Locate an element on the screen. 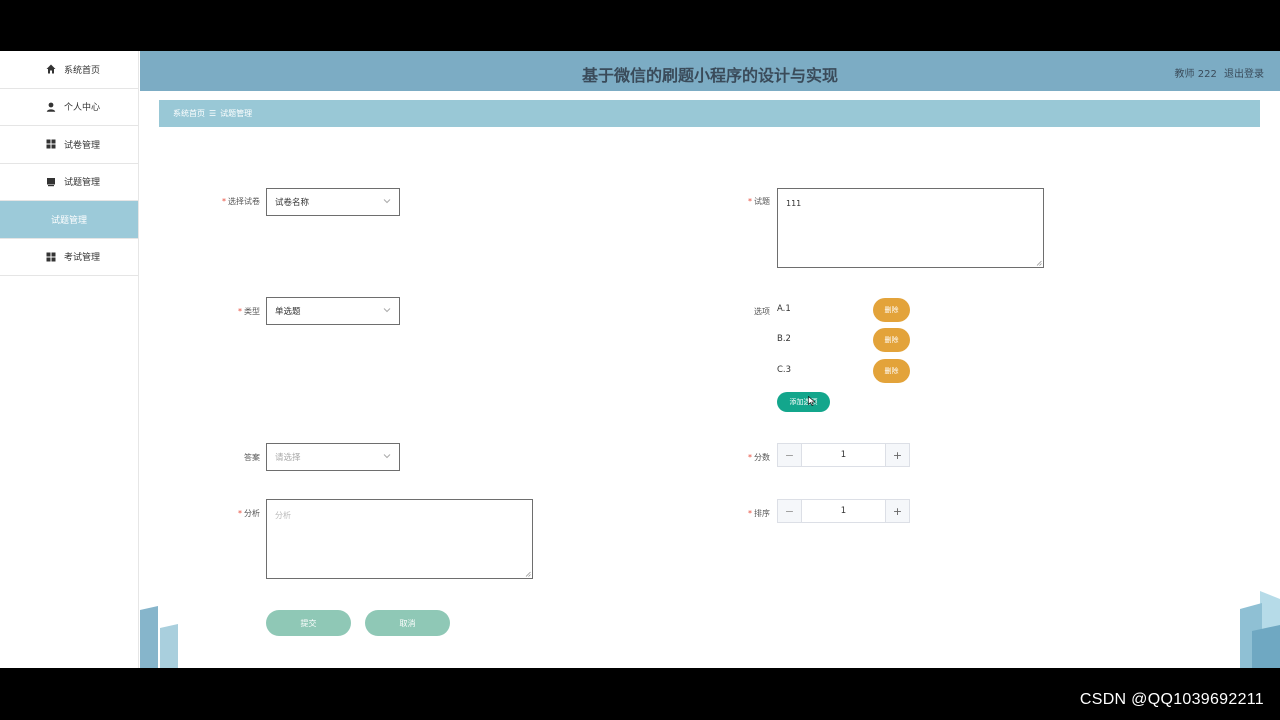  option-text: C.3 is located at coordinates (784, 370).